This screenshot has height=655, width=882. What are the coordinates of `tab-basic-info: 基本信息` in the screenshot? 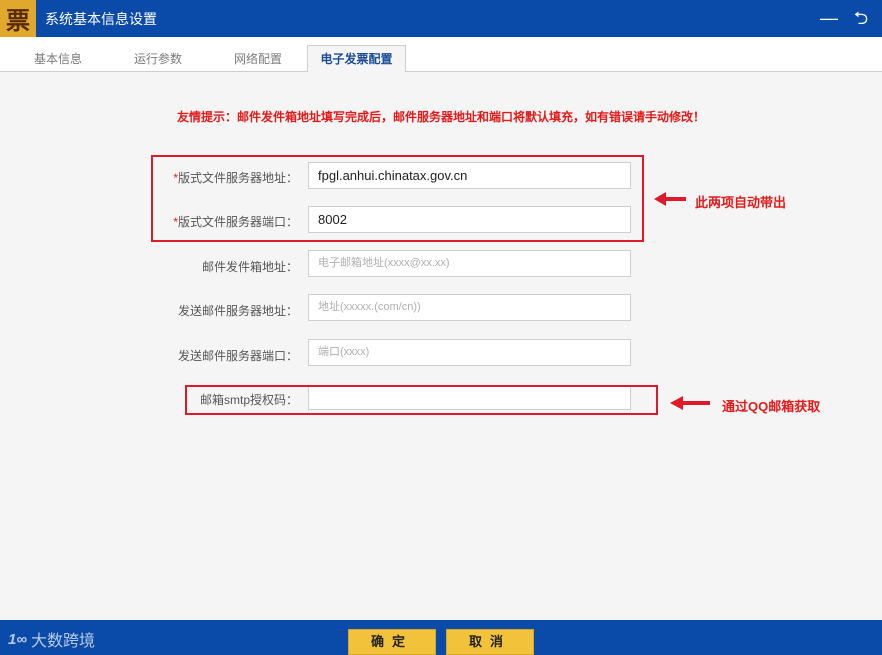 It's located at (58, 59).